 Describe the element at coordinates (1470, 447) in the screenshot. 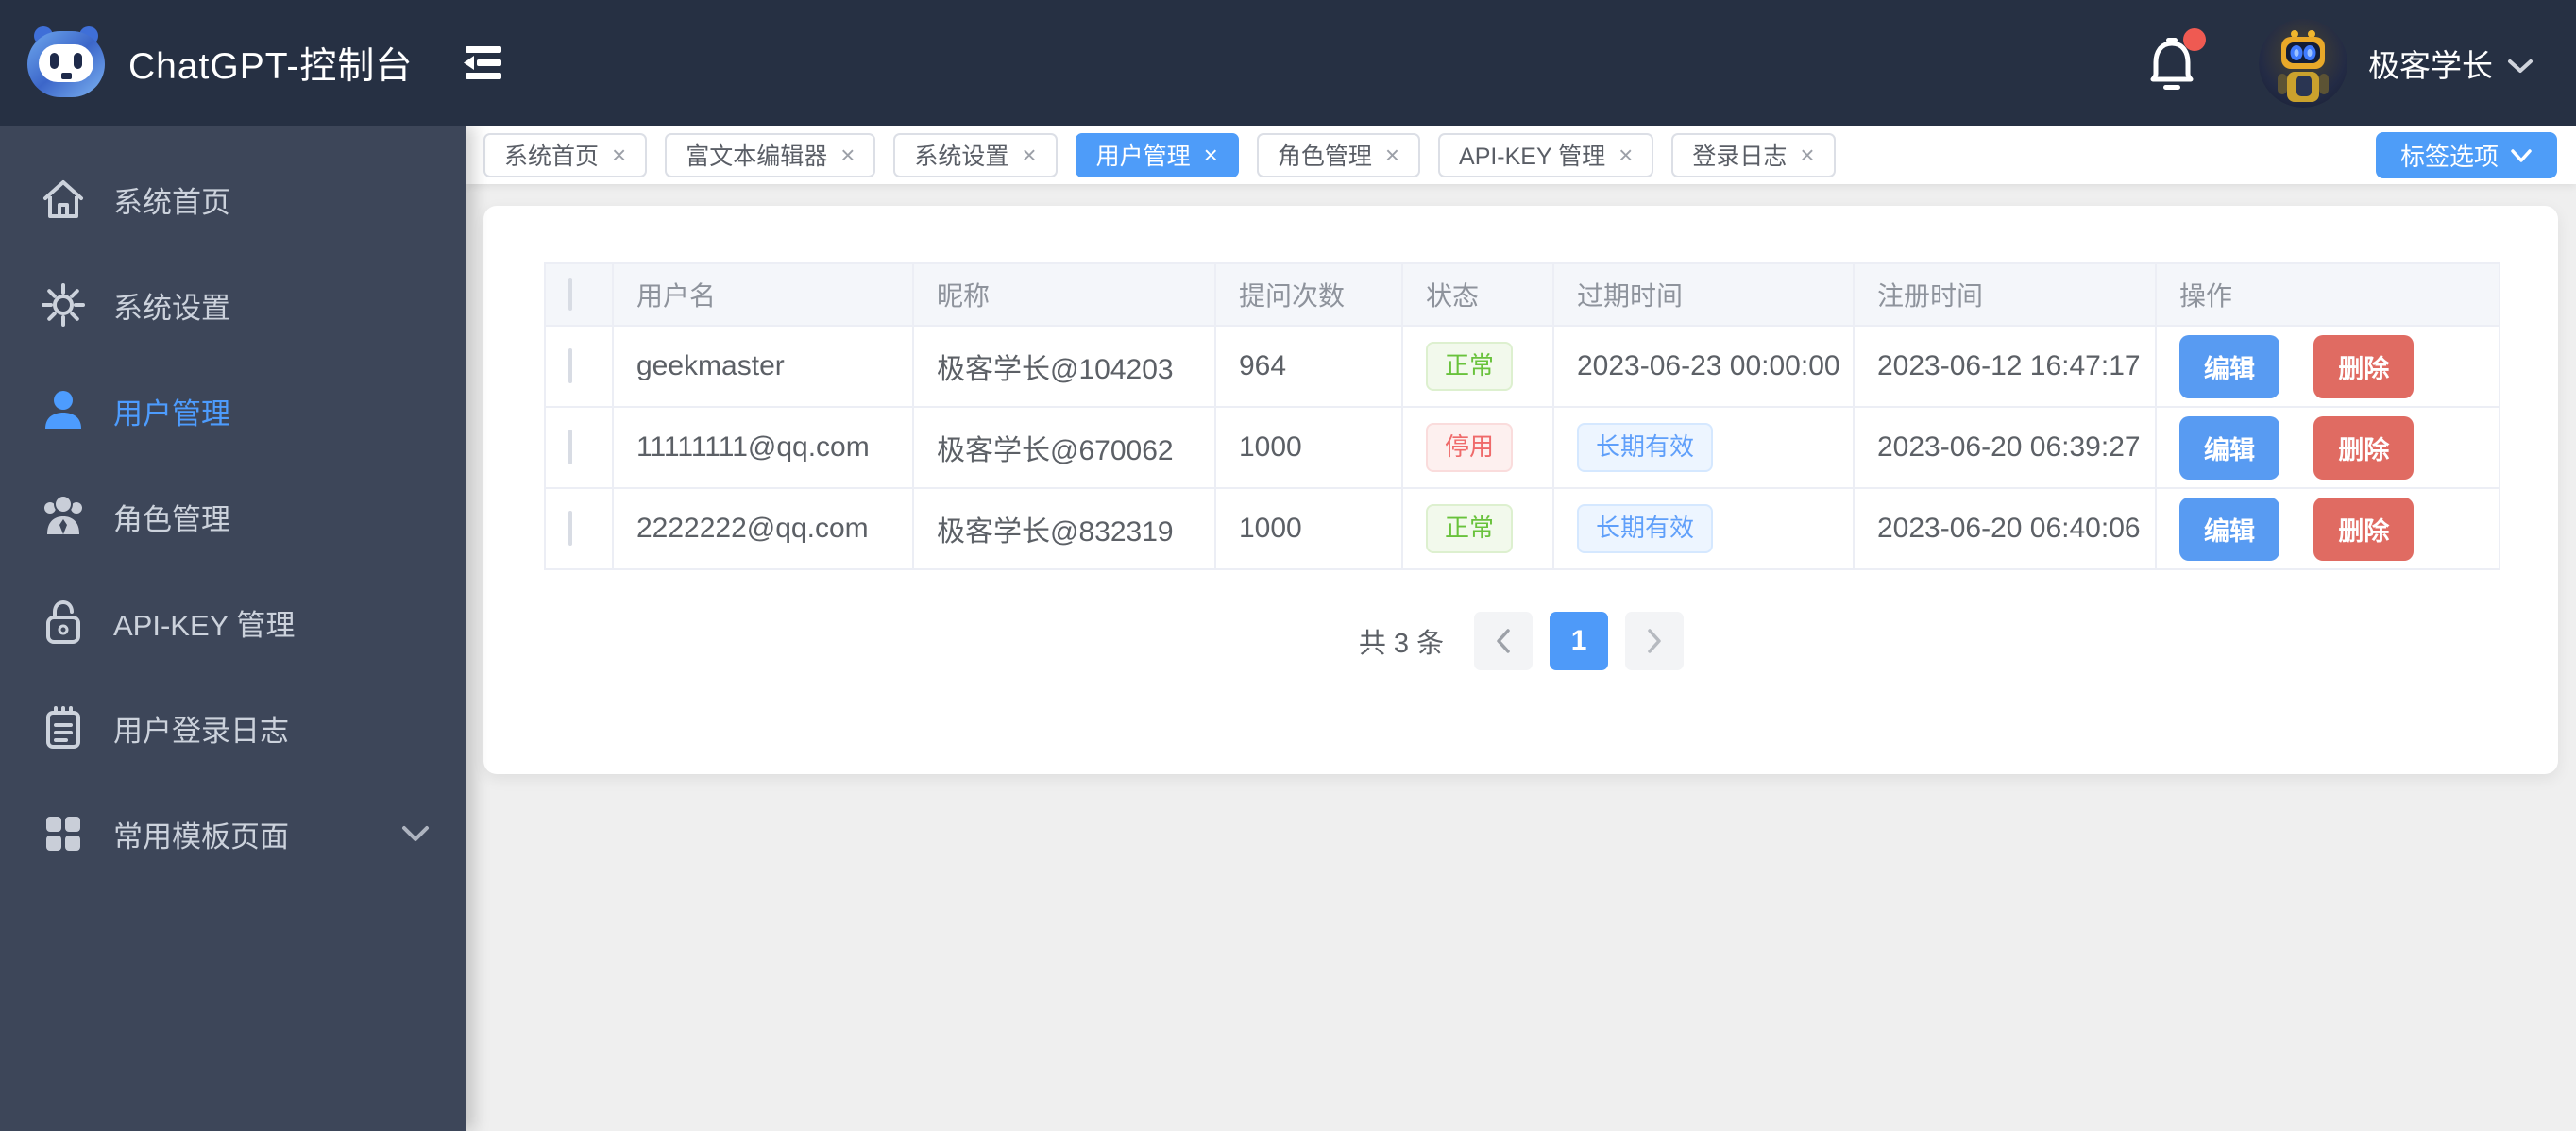

I see `status-badge: 停用` at that location.